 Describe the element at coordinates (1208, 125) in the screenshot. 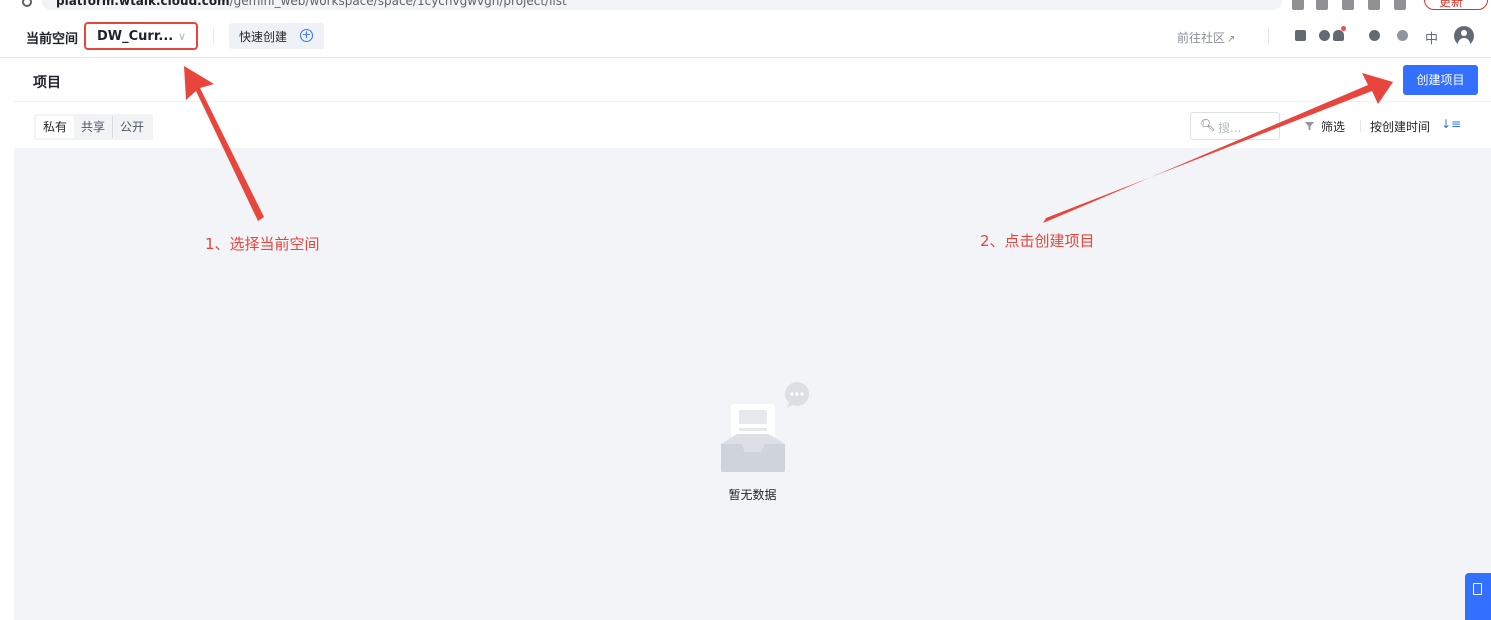

I see `search-icon: 🔍︎` at that location.